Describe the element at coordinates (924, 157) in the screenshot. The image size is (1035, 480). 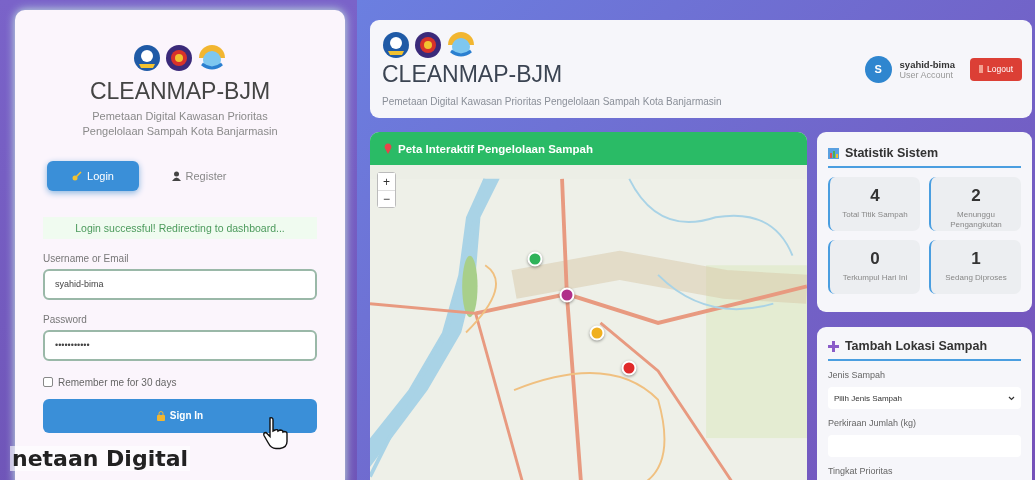
I see `stats-title: Statistik Sistem` at that location.